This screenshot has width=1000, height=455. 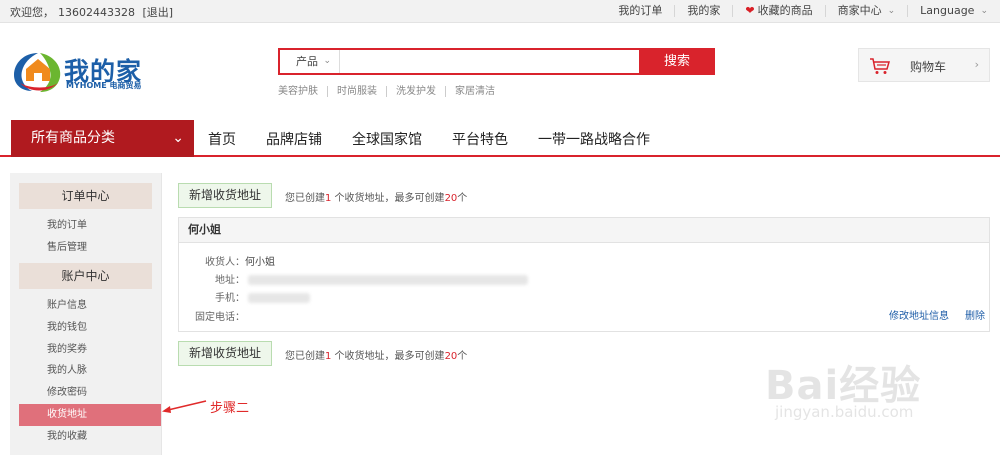 I want to click on my-orders-label: 我的订单, so click(x=640, y=10).